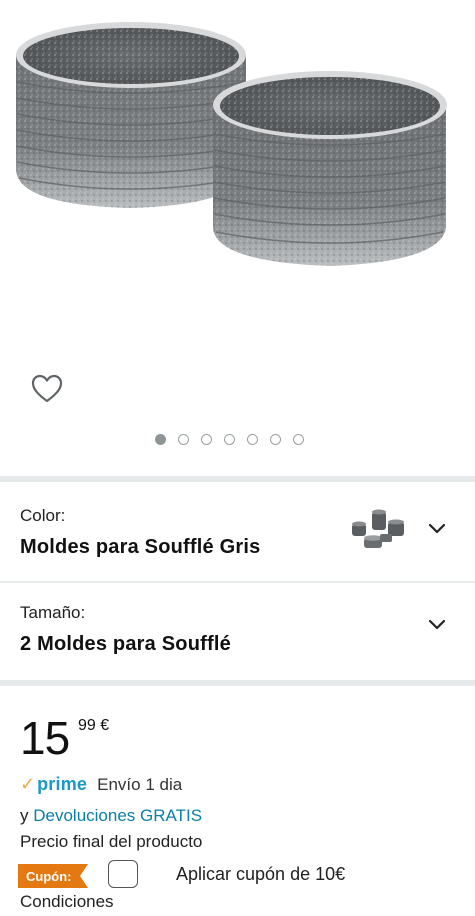  Describe the element at coordinates (117, 815) in the screenshot. I see `free-returns-link: Devoluciones GRATIS` at that location.